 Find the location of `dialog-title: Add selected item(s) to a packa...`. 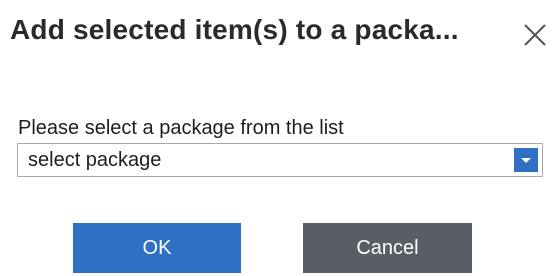

dialog-title: Add selected item(s) to a packa... is located at coordinates (234, 29).